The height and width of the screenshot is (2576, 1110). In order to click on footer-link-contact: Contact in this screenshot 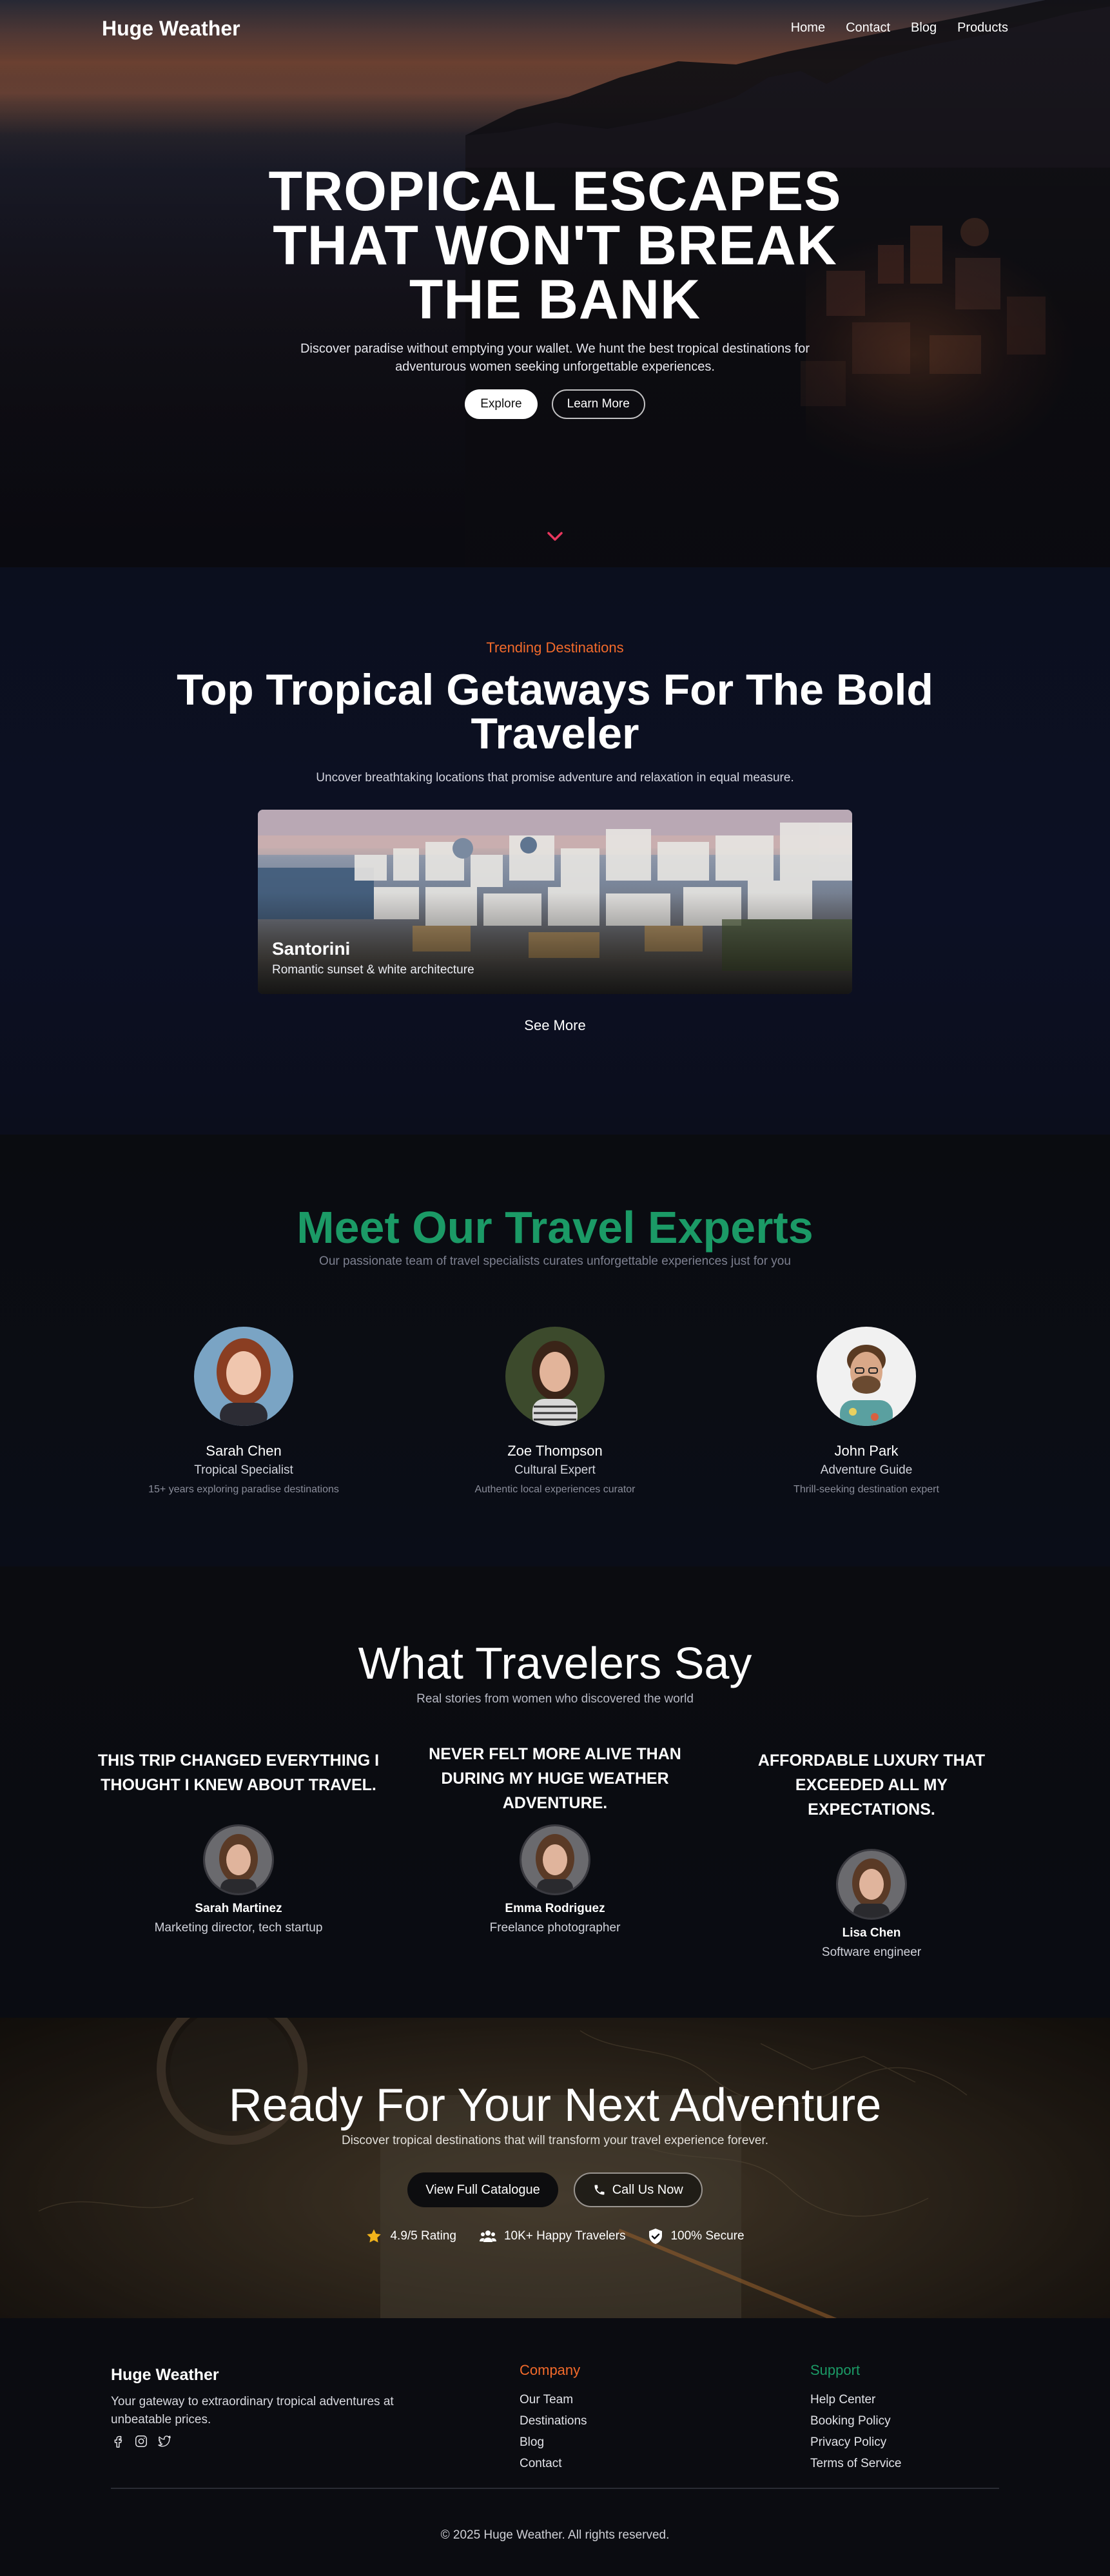, I will do `click(553, 2464)`.